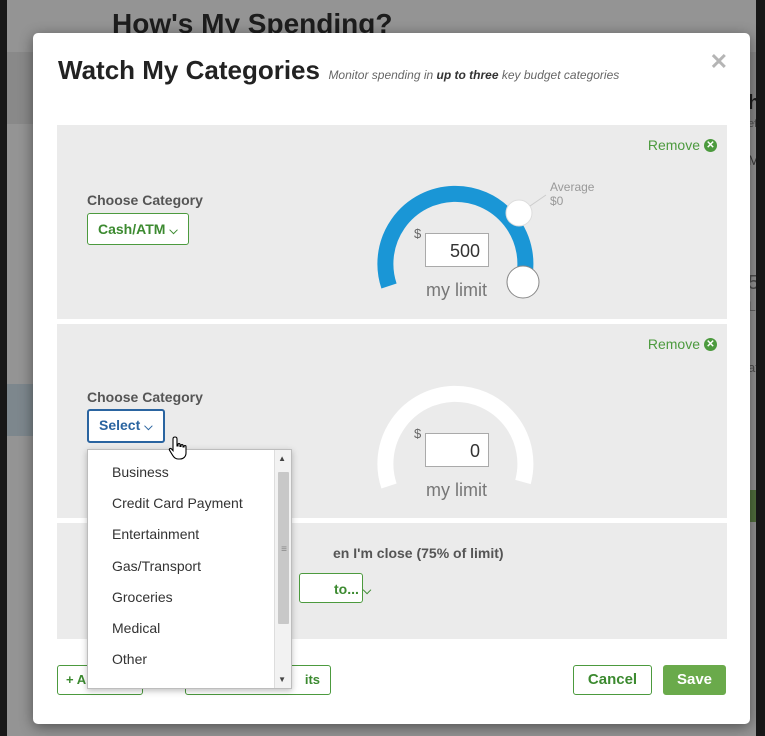 The width and height of the screenshot is (765, 736). I want to click on modal-subtitle-emphasis: up to three, so click(467, 75).